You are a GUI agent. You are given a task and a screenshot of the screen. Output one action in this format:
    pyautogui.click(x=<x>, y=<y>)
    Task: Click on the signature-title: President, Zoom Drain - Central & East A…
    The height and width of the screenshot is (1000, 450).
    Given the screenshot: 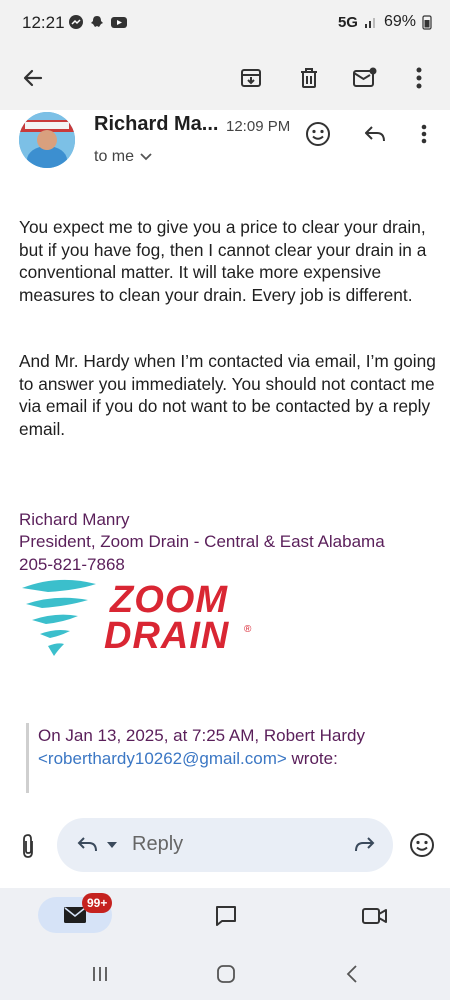 What is the action you would take?
    pyautogui.click(x=202, y=541)
    